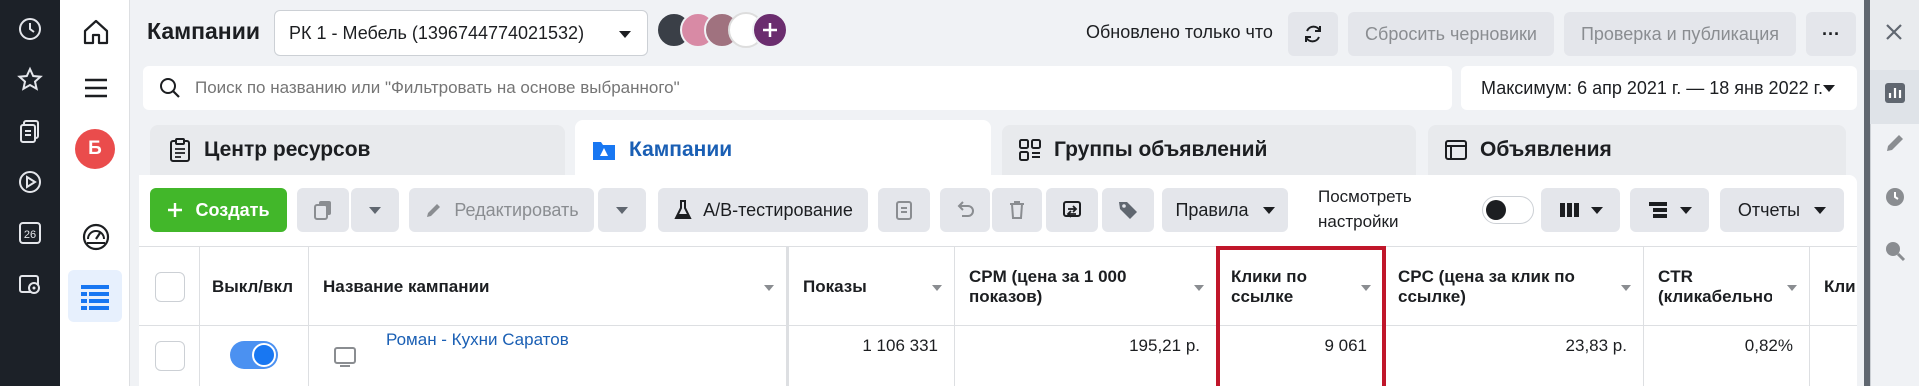 The width and height of the screenshot is (1919, 386). What do you see at coordinates (1659, 210) in the screenshot?
I see `breakdown-icon` at bounding box center [1659, 210].